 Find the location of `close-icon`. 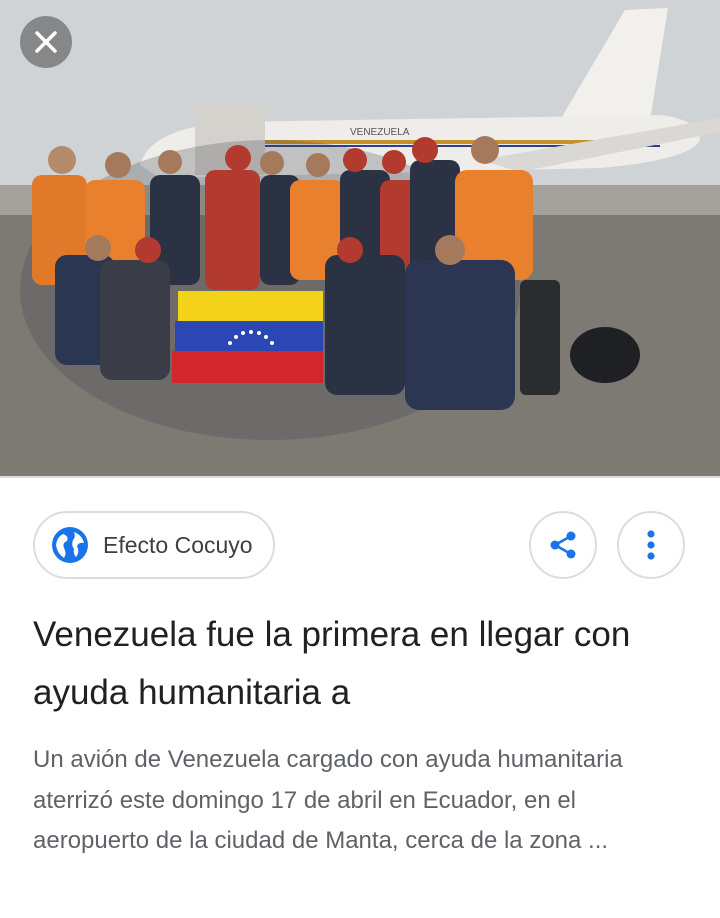

close-icon is located at coordinates (46, 42).